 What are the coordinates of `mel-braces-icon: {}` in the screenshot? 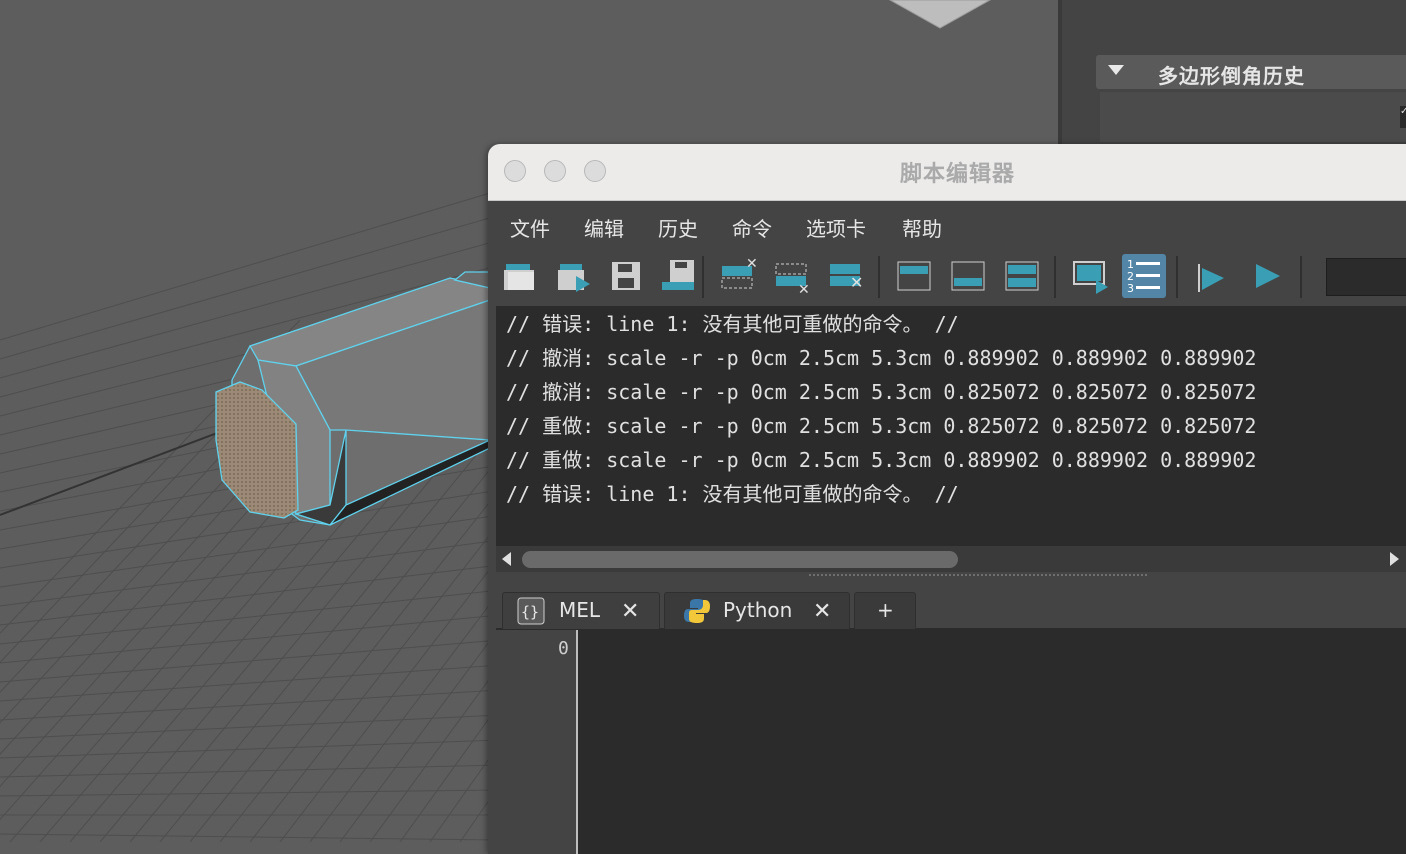 It's located at (531, 611).